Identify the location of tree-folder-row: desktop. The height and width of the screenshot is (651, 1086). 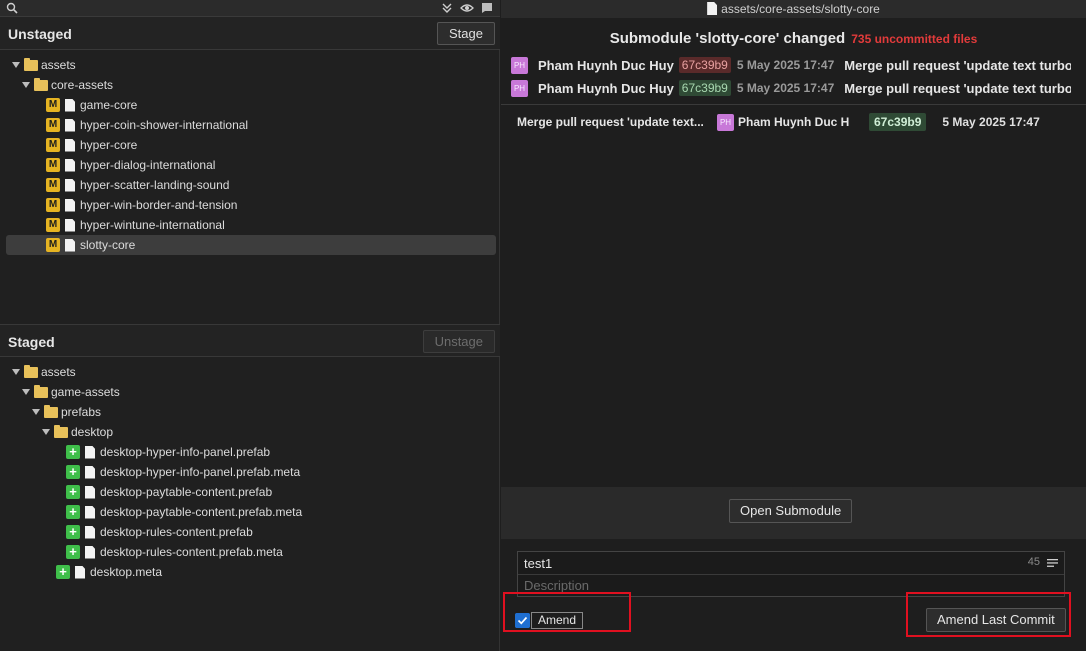
(250, 432).